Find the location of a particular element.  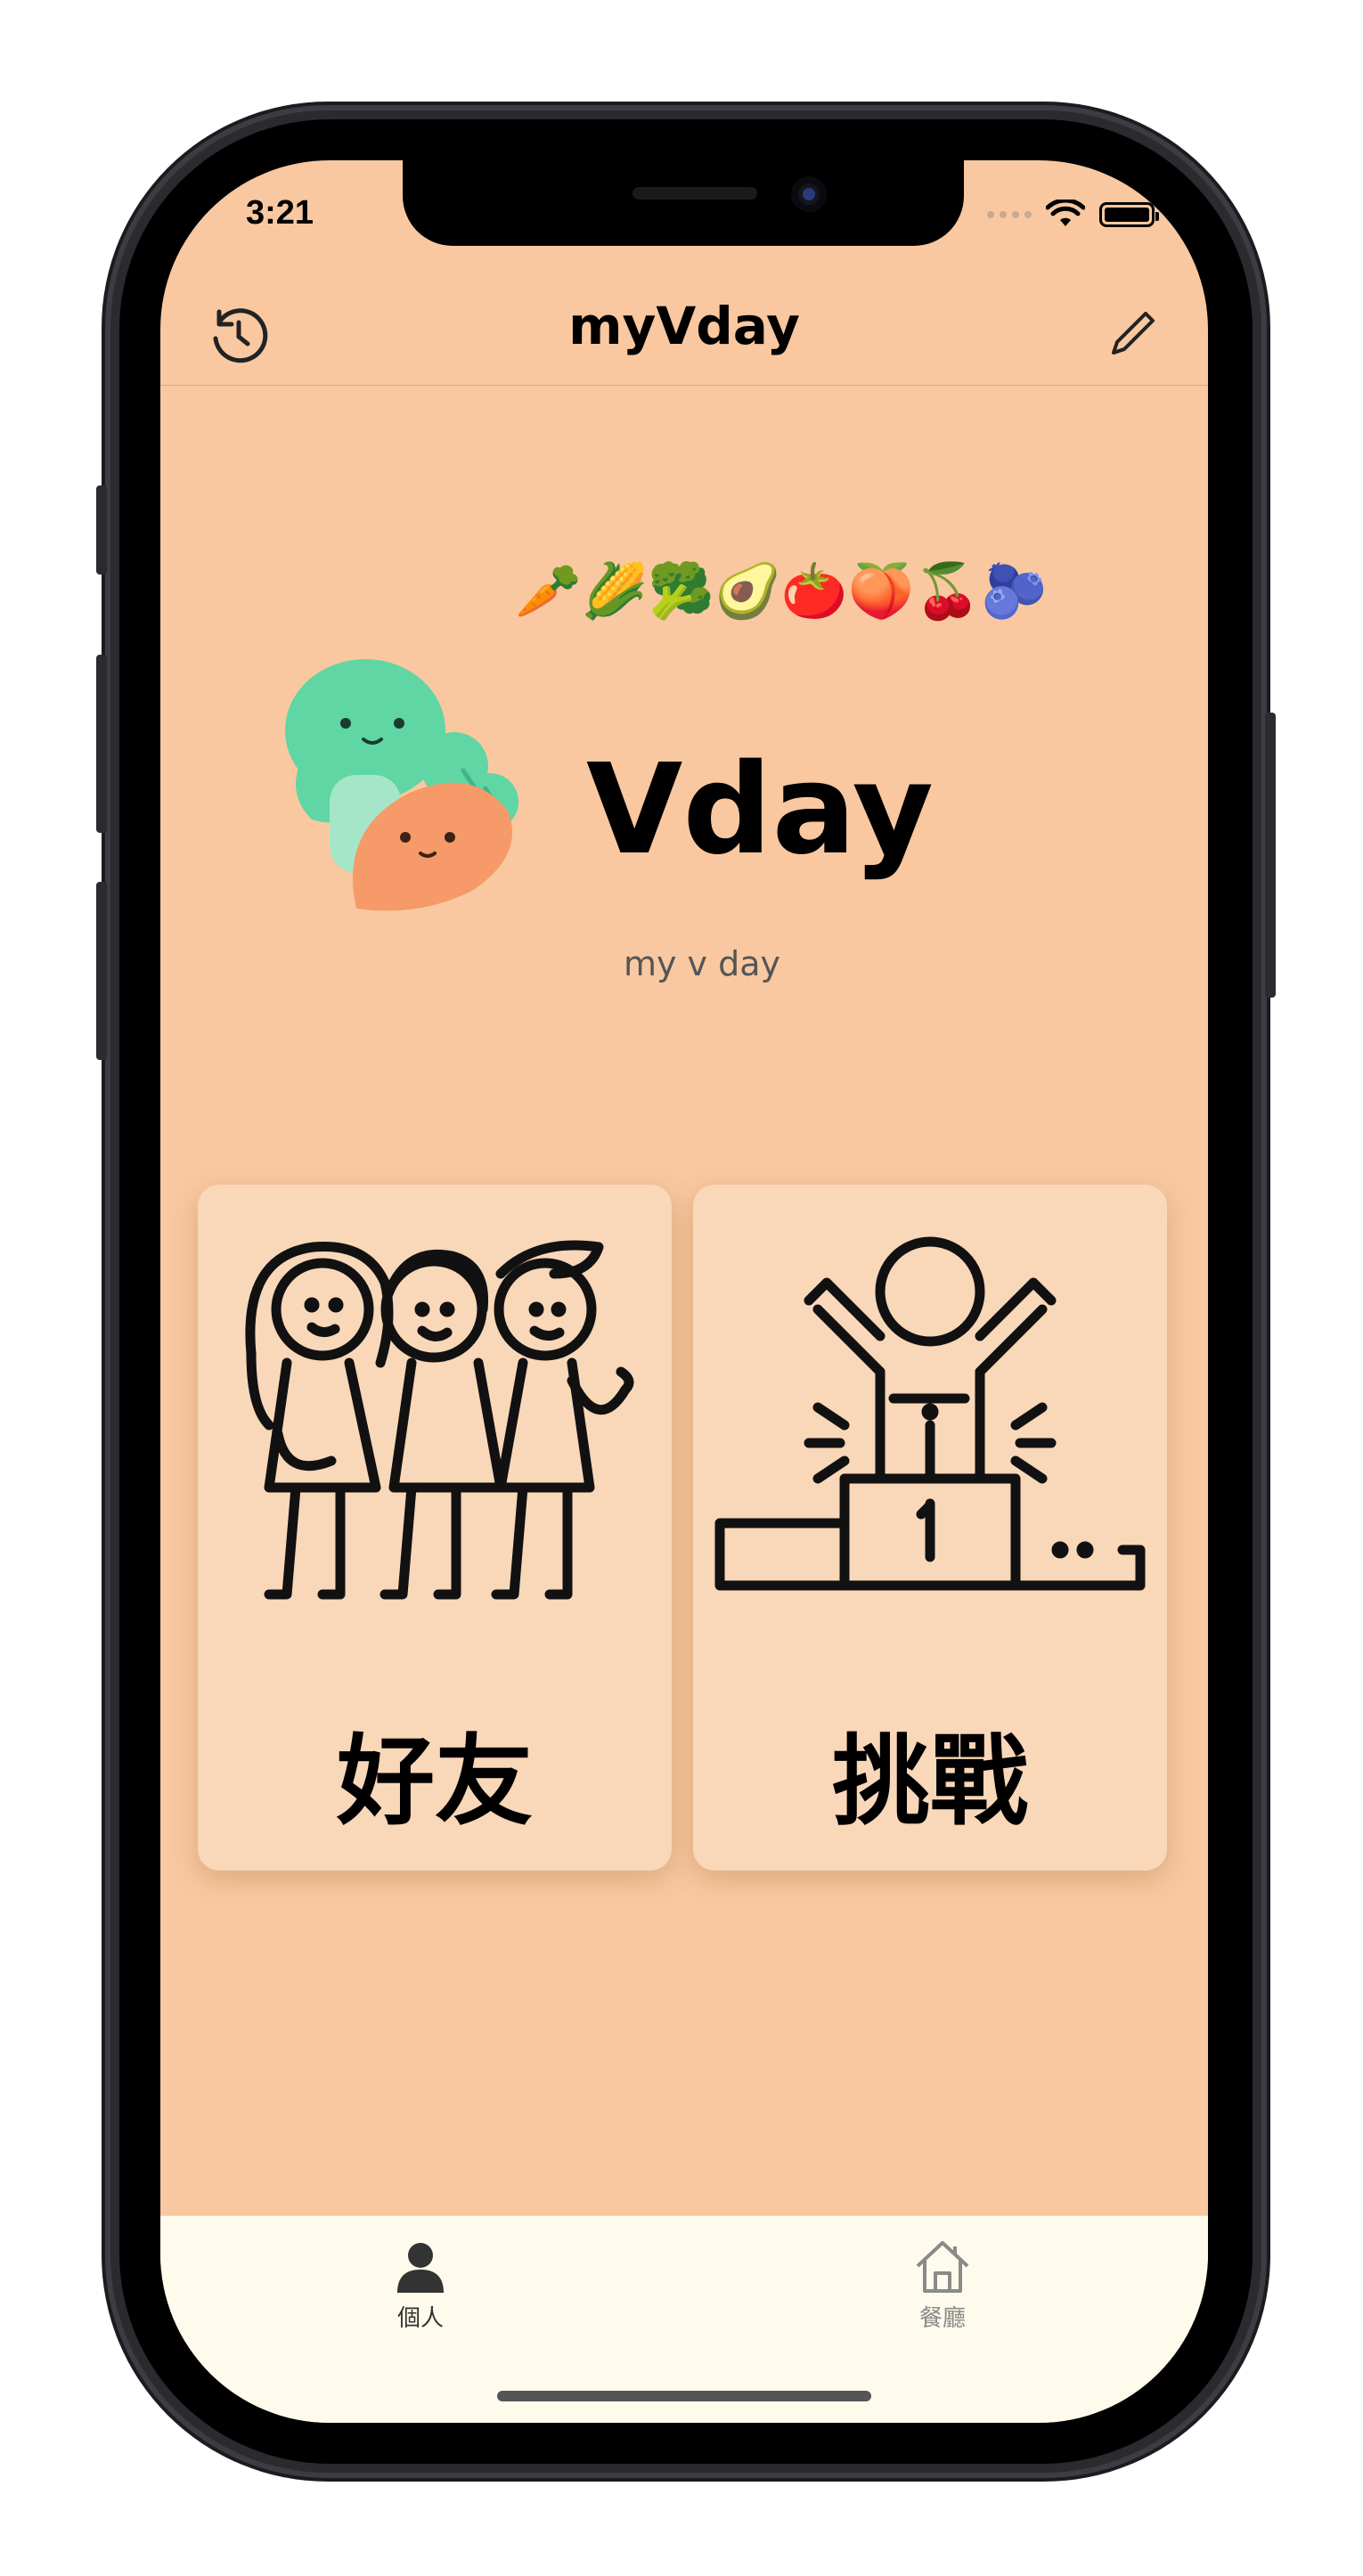

tab-personal: 個人 is located at coordinates (420, 2285).